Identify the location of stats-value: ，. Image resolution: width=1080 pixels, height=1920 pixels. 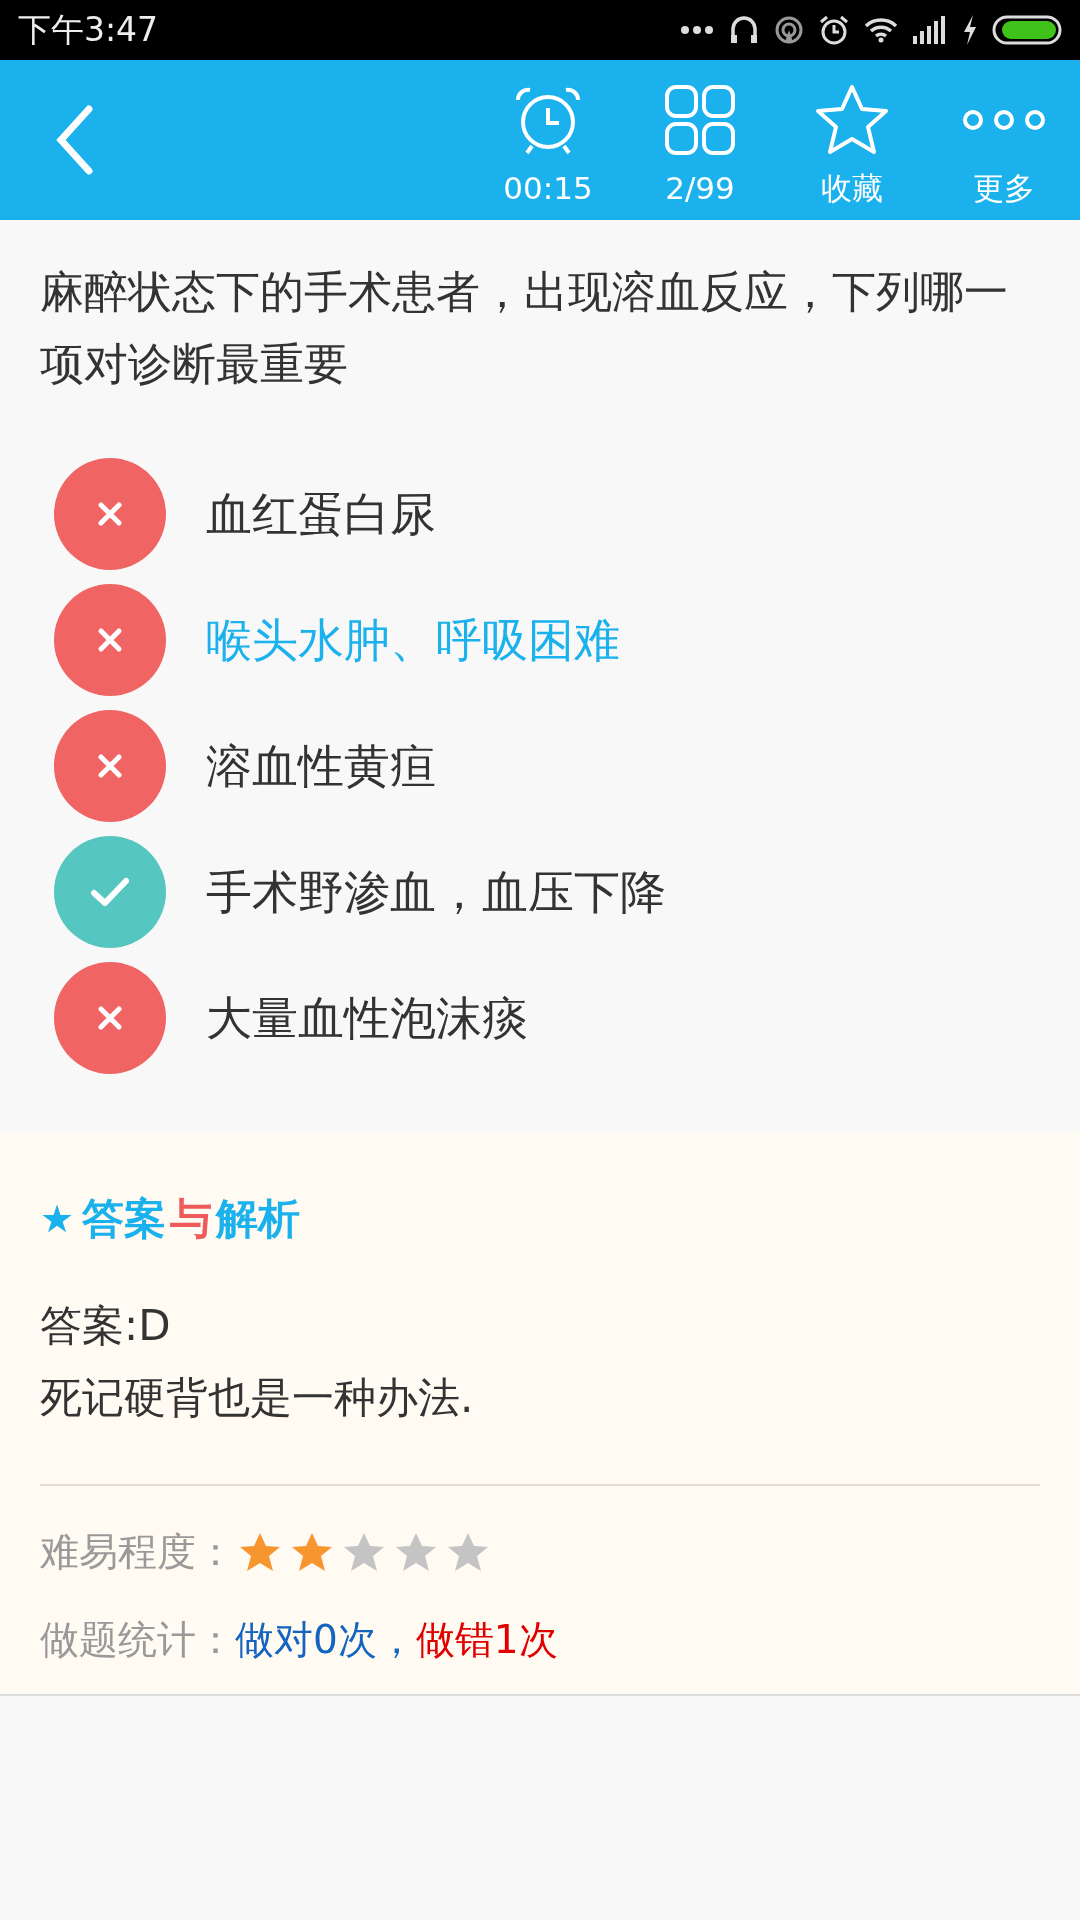
(396, 1639).